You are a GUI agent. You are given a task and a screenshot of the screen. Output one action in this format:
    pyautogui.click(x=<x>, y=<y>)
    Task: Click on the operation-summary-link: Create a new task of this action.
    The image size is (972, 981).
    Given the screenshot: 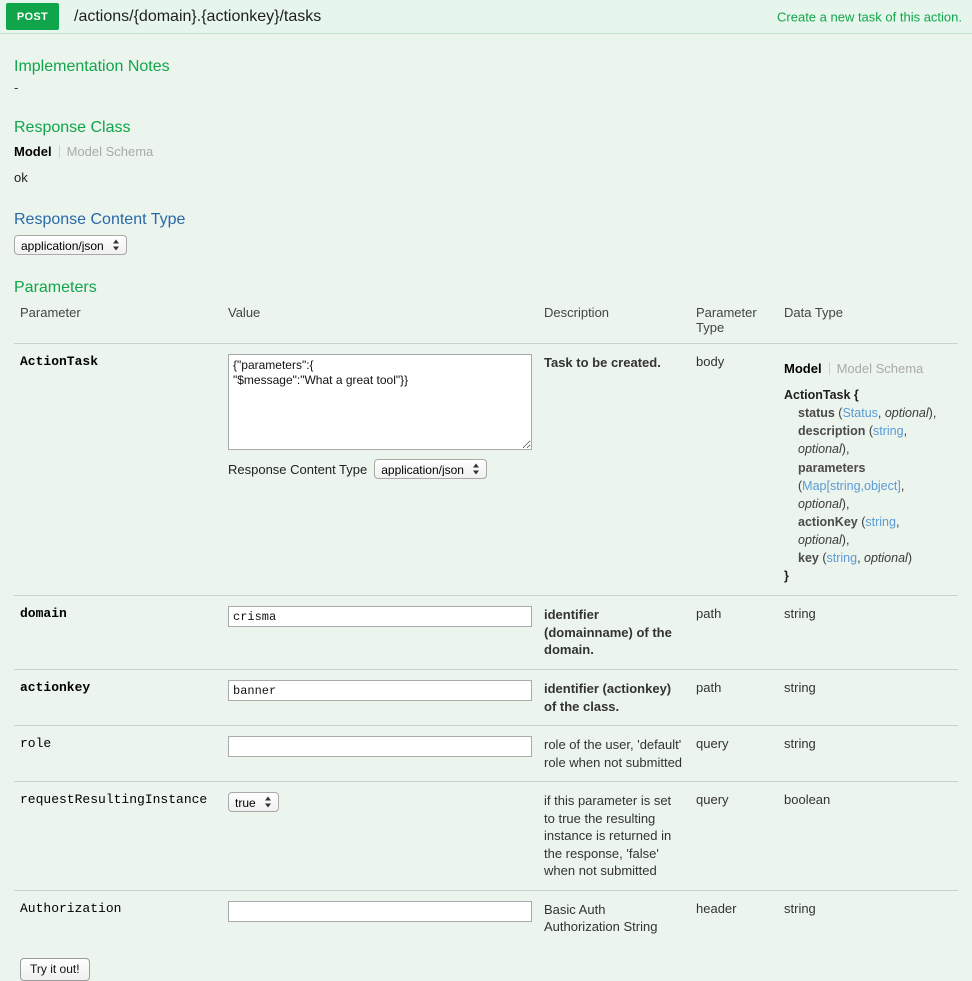 What is the action you would take?
    pyautogui.click(x=869, y=16)
    